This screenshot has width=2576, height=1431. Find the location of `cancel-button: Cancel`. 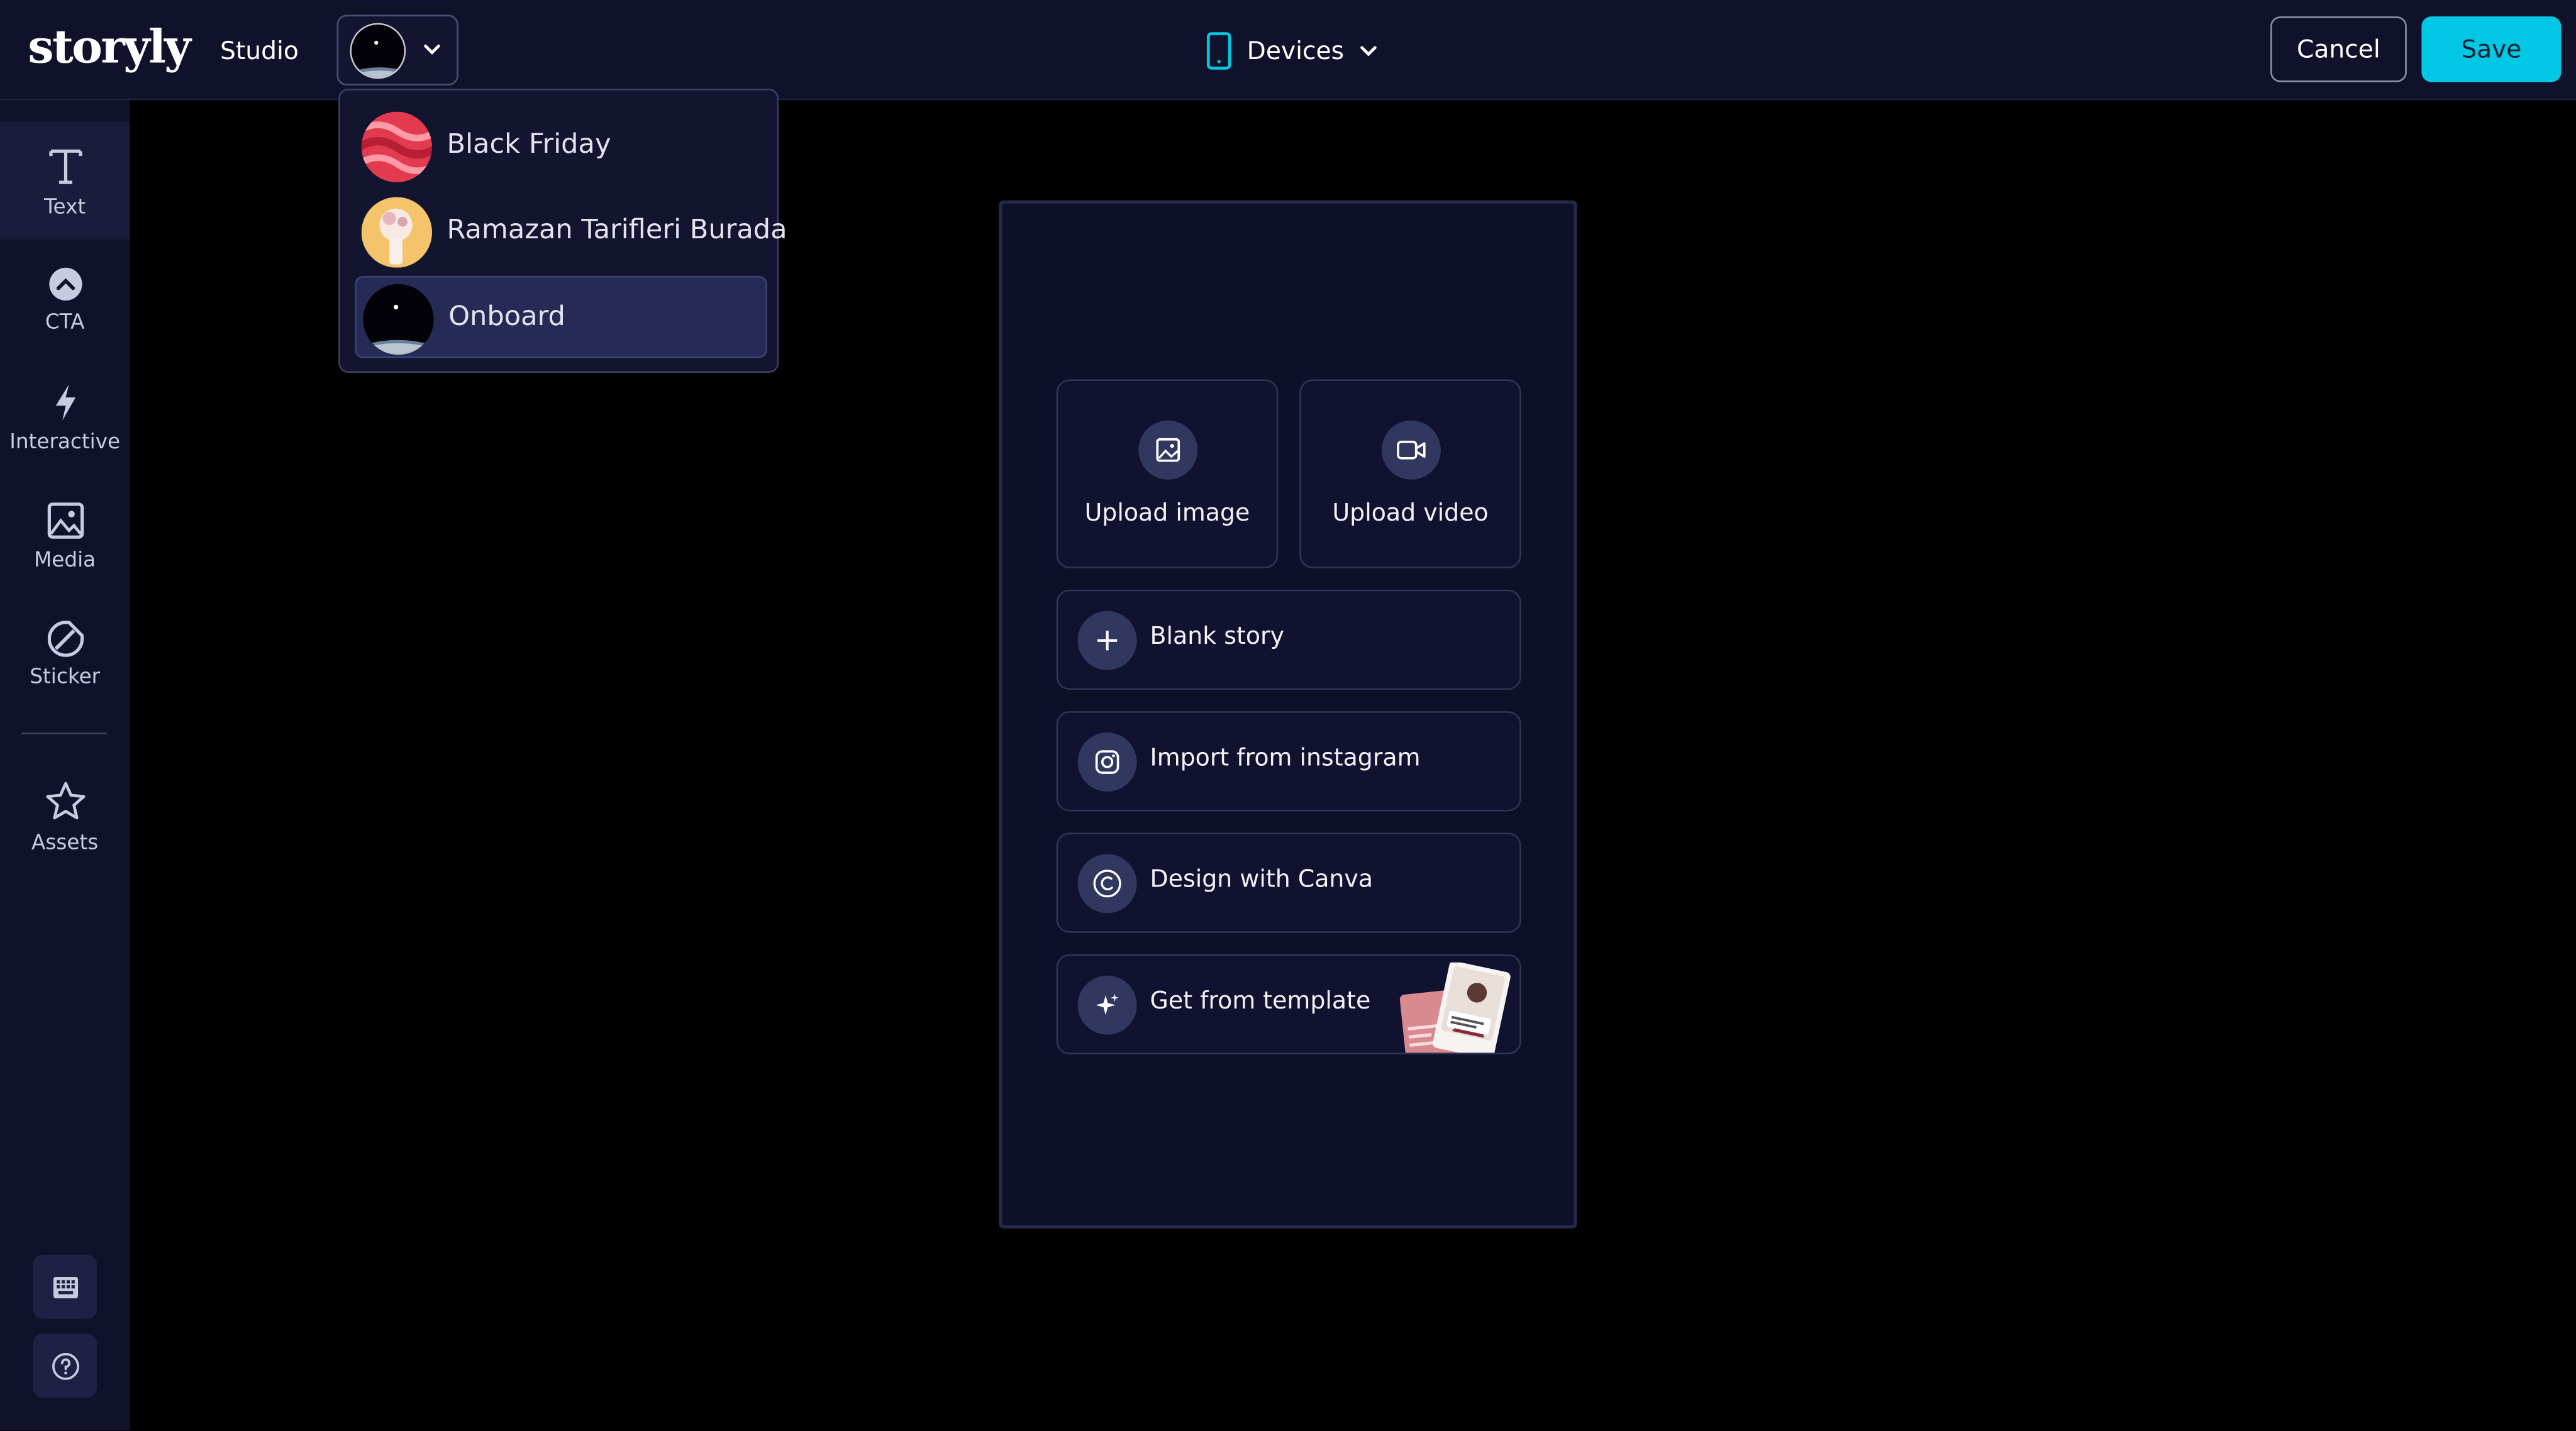

cancel-button: Cancel is located at coordinates (2338, 49).